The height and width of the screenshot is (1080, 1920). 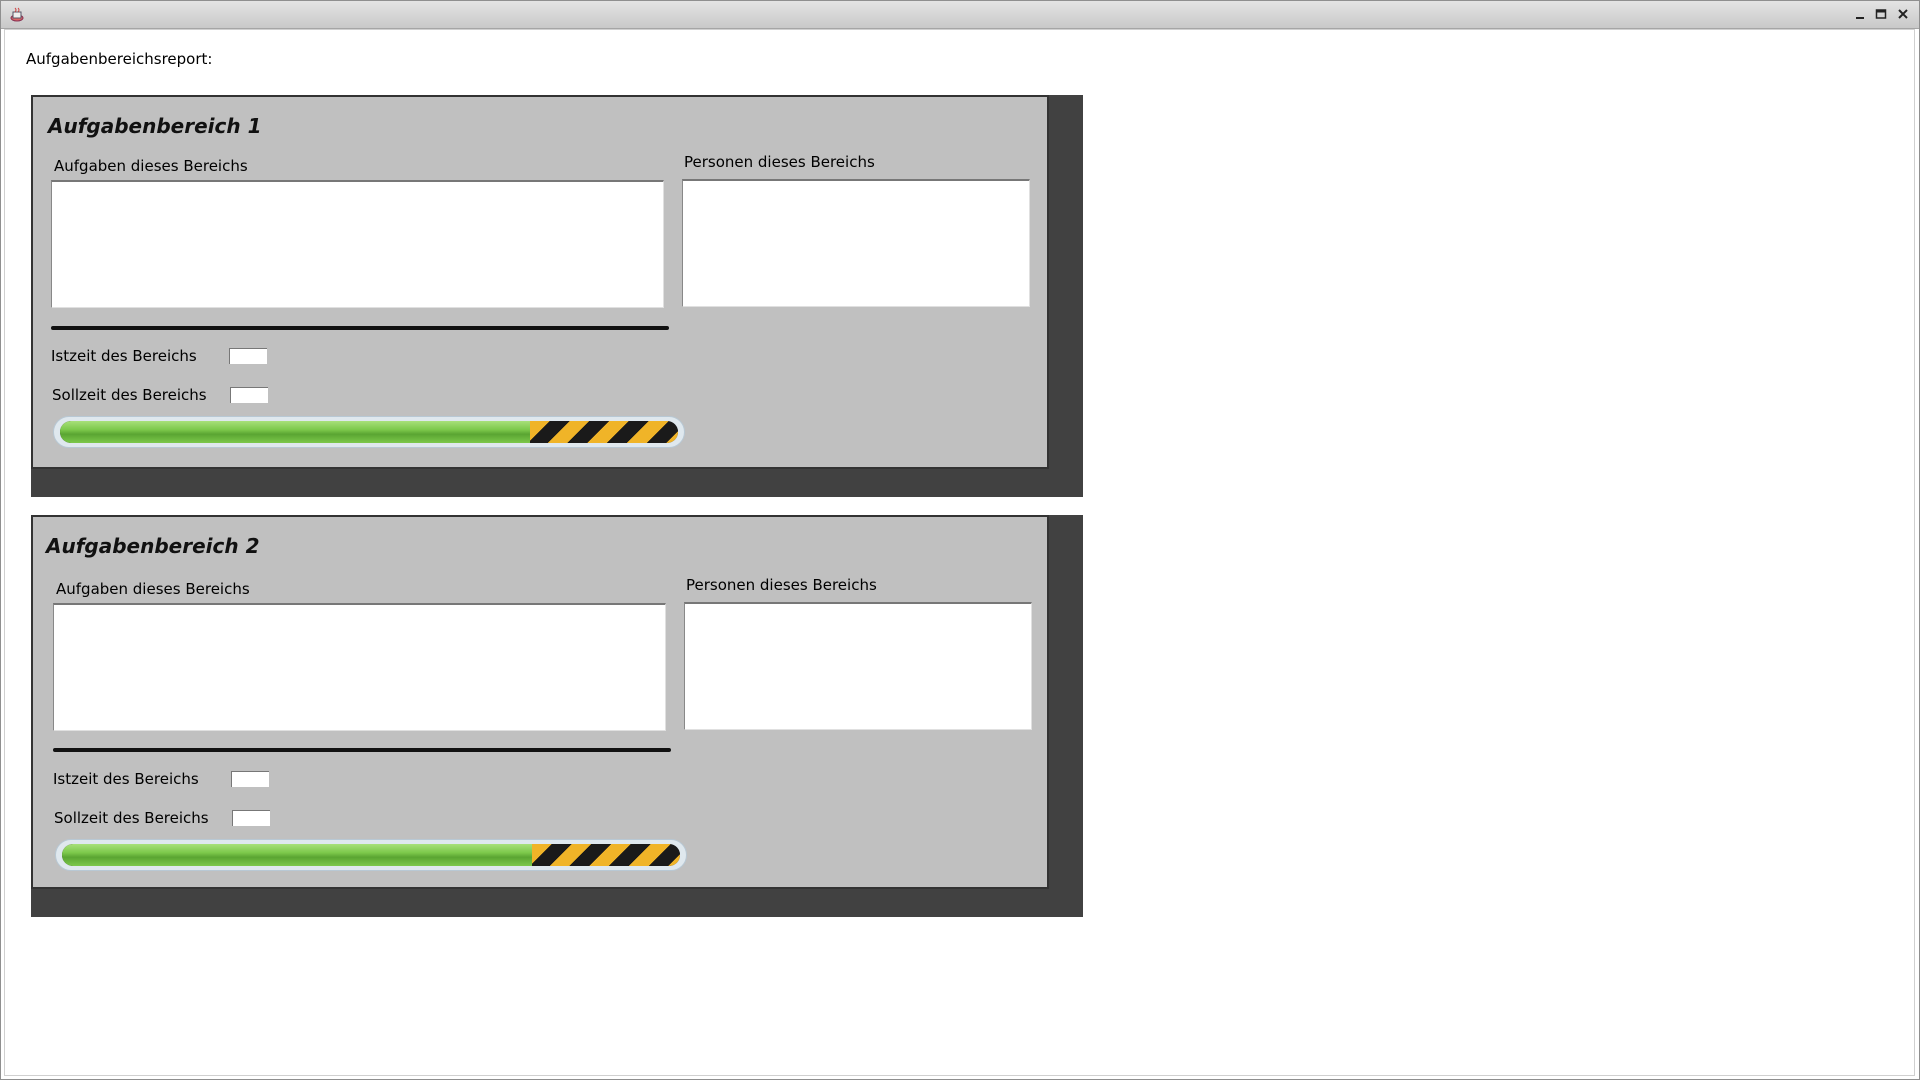 I want to click on minimize-icon, so click(x=1860, y=14).